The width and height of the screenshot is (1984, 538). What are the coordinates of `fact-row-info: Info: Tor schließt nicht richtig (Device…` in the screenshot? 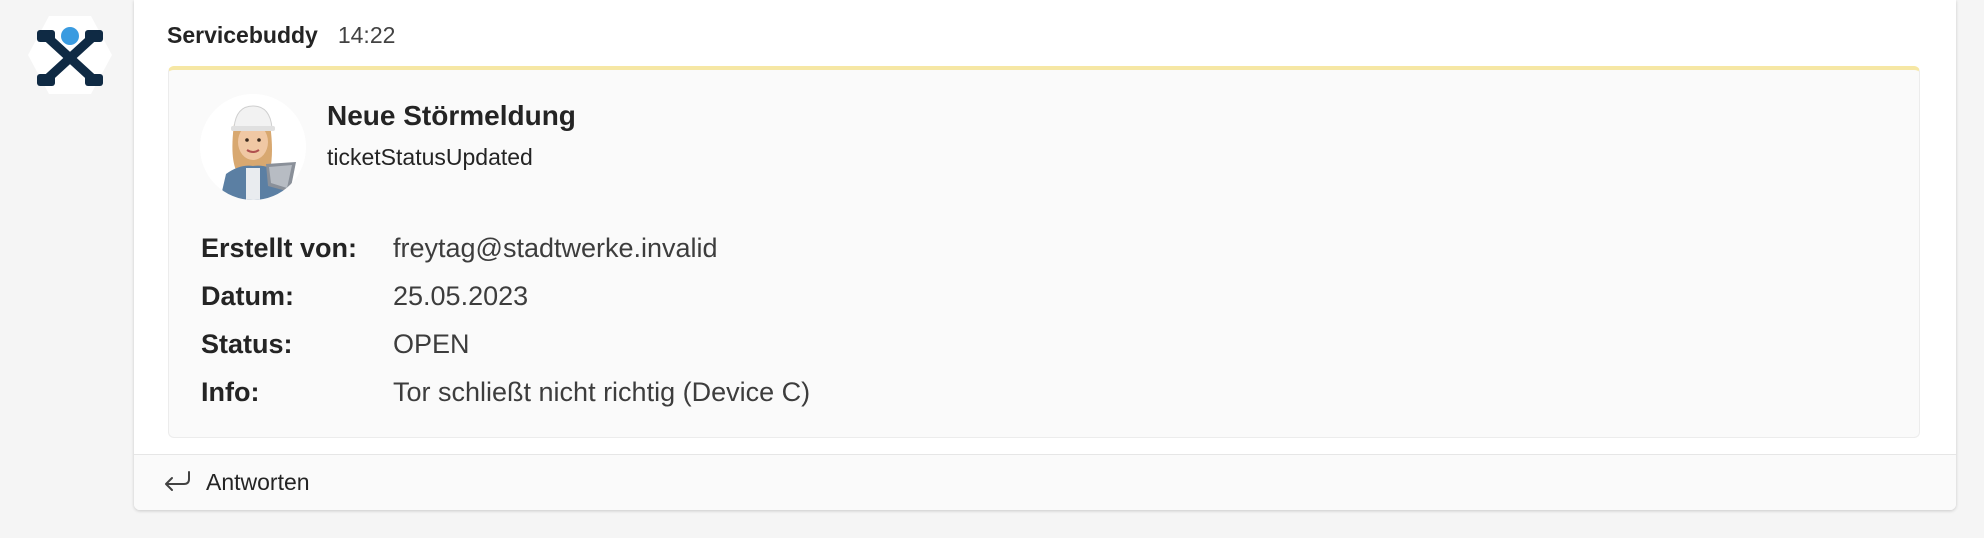 It's located at (505, 392).